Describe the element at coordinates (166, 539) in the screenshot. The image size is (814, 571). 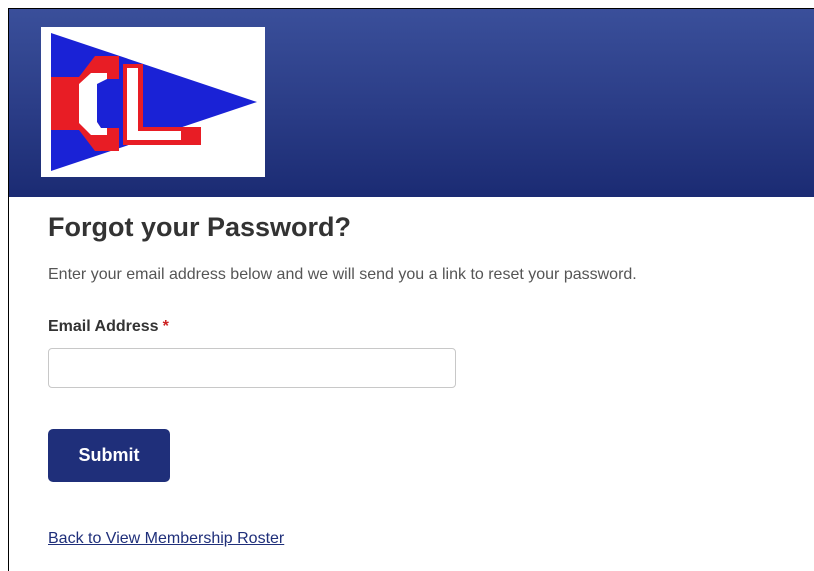
I see `back-to-roster-link: Back to View Membership Roster` at that location.